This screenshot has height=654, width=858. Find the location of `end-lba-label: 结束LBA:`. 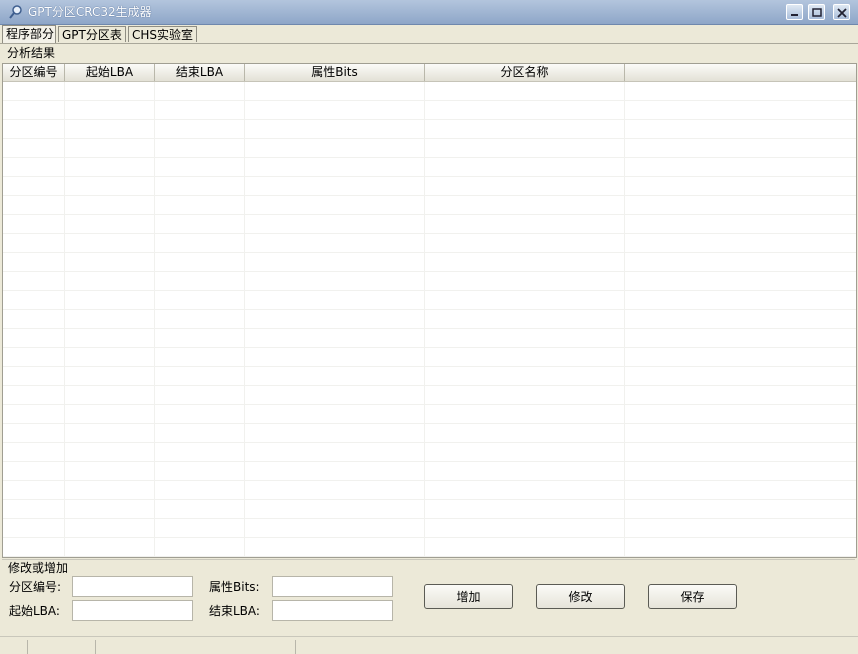

end-lba-label: 结束LBA: is located at coordinates (234, 611).